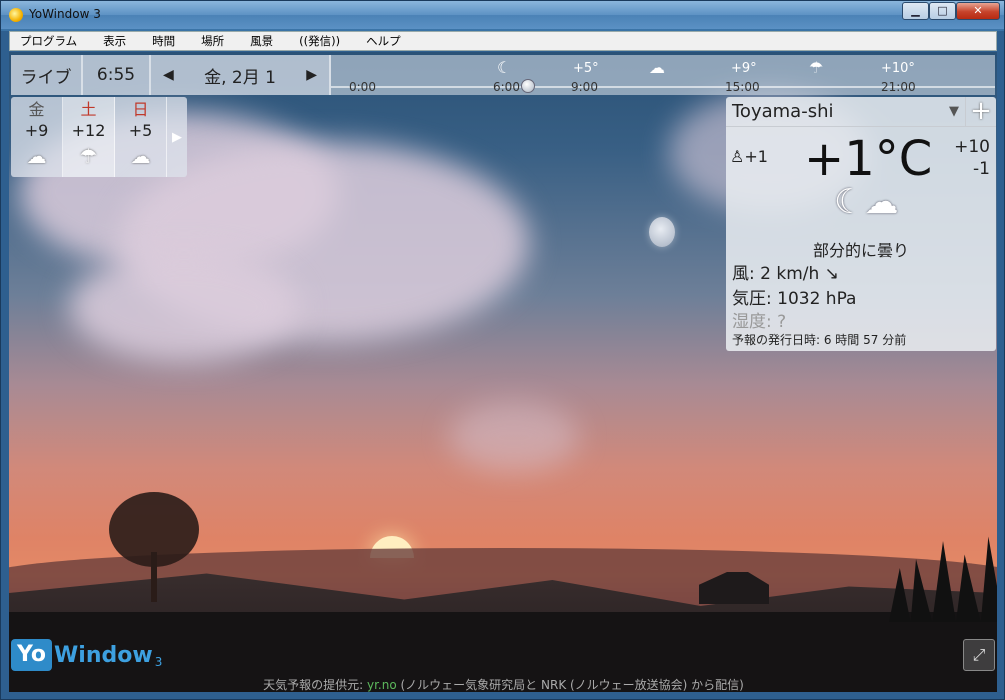 The height and width of the screenshot is (700, 1005). I want to click on condition-text: 部分的に曇り, so click(860, 250).